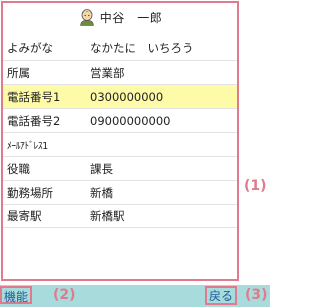 The width and height of the screenshot is (320, 307). What do you see at coordinates (30, 192) in the screenshot?
I see `field-label: 勤務場所` at bounding box center [30, 192].